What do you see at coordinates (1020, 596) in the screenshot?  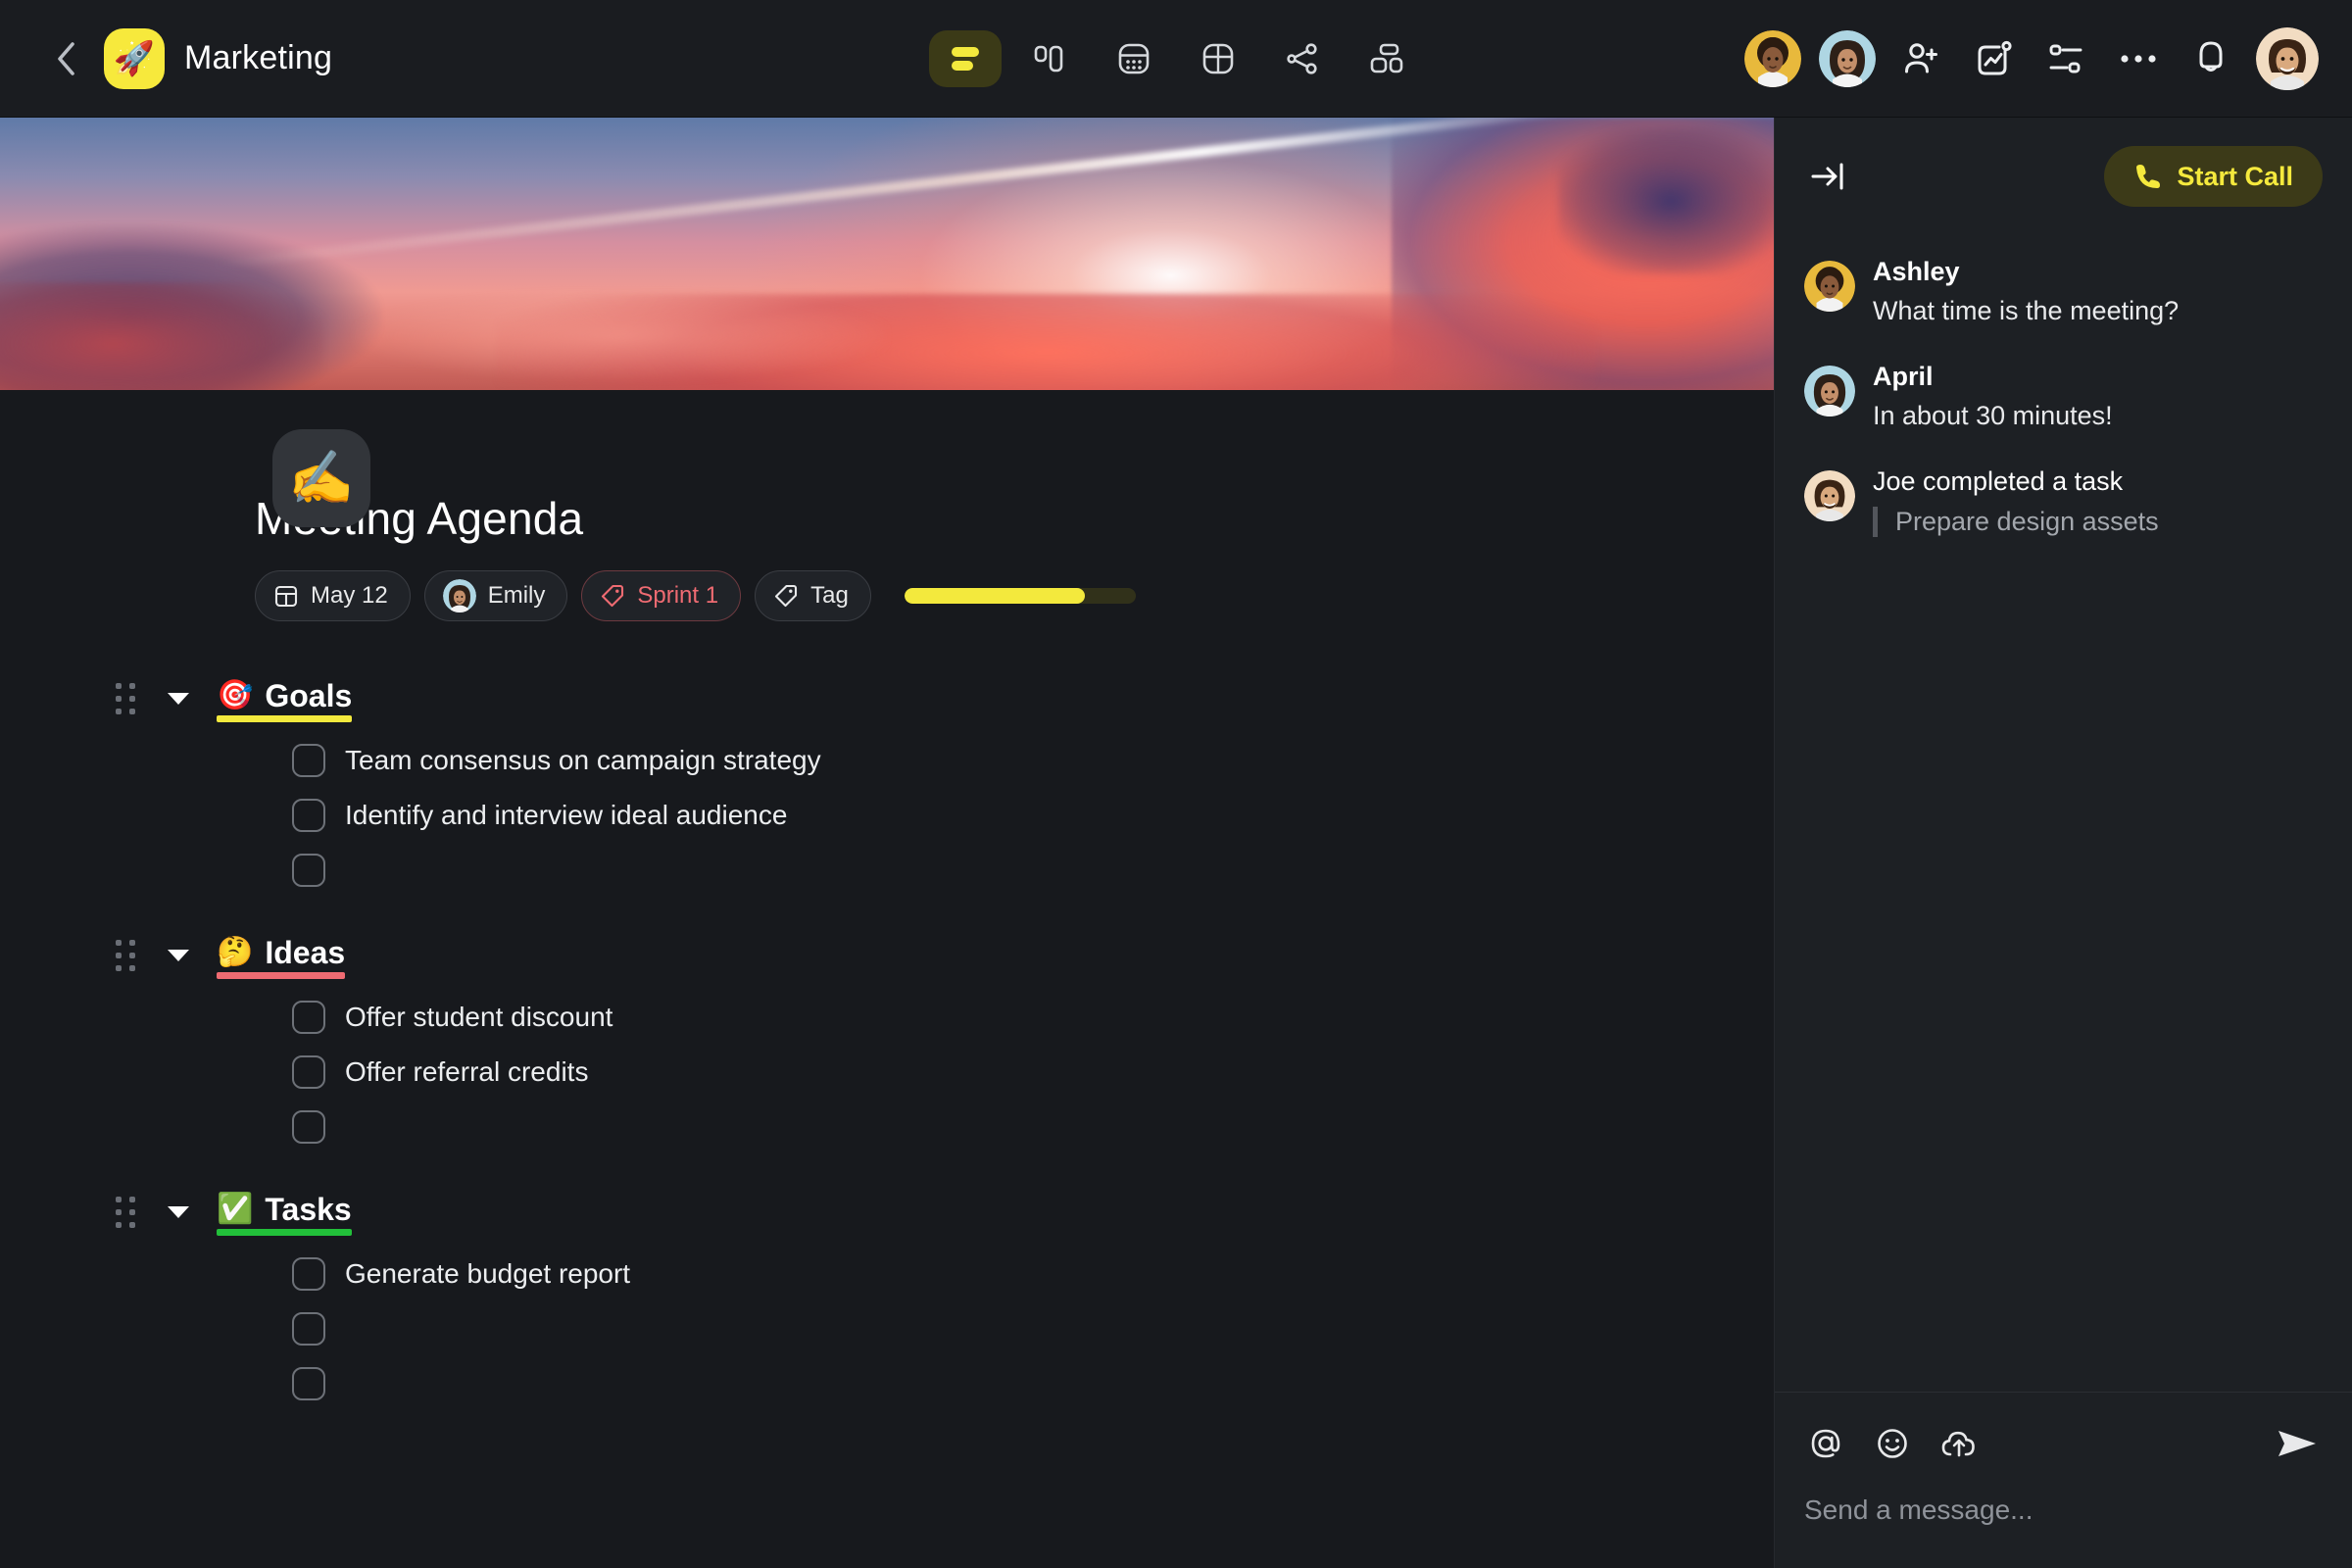 I see `progress-bar` at bounding box center [1020, 596].